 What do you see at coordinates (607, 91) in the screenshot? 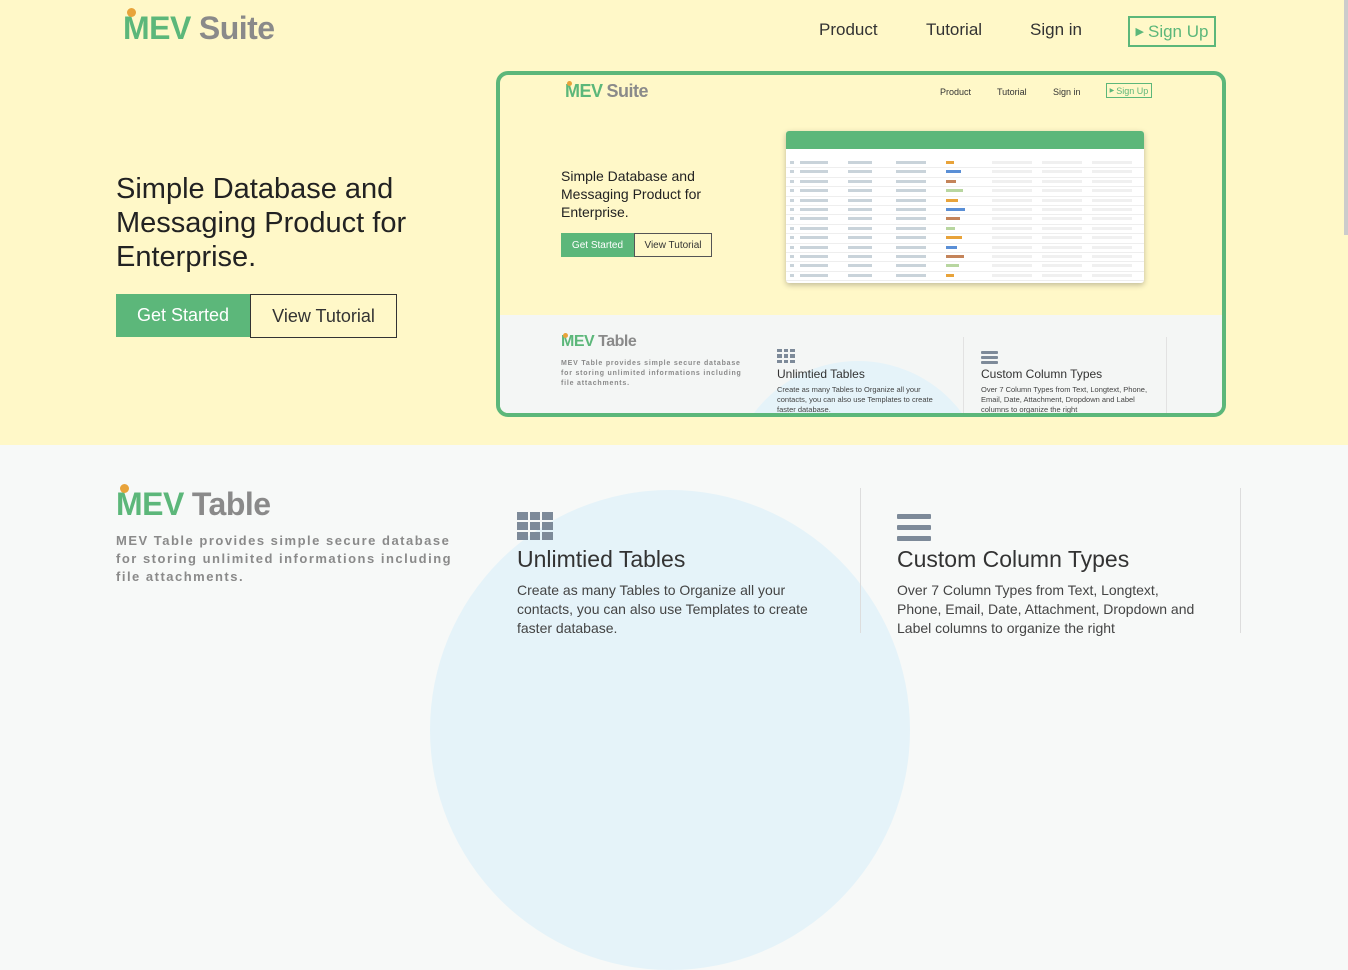
I see `preview-logo: MEV Suite` at bounding box center [607, 91].